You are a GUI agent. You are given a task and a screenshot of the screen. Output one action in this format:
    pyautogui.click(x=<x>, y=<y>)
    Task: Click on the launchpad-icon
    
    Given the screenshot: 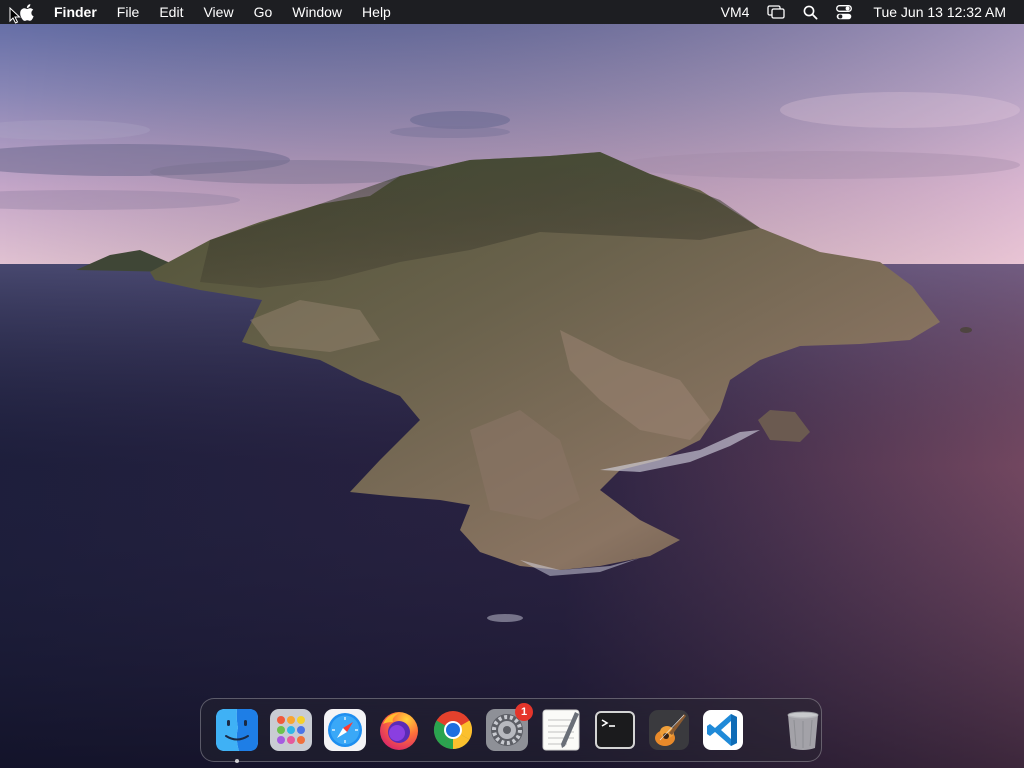 What is the action you would take?
    pyautogui.click(x=291, y=730)
    